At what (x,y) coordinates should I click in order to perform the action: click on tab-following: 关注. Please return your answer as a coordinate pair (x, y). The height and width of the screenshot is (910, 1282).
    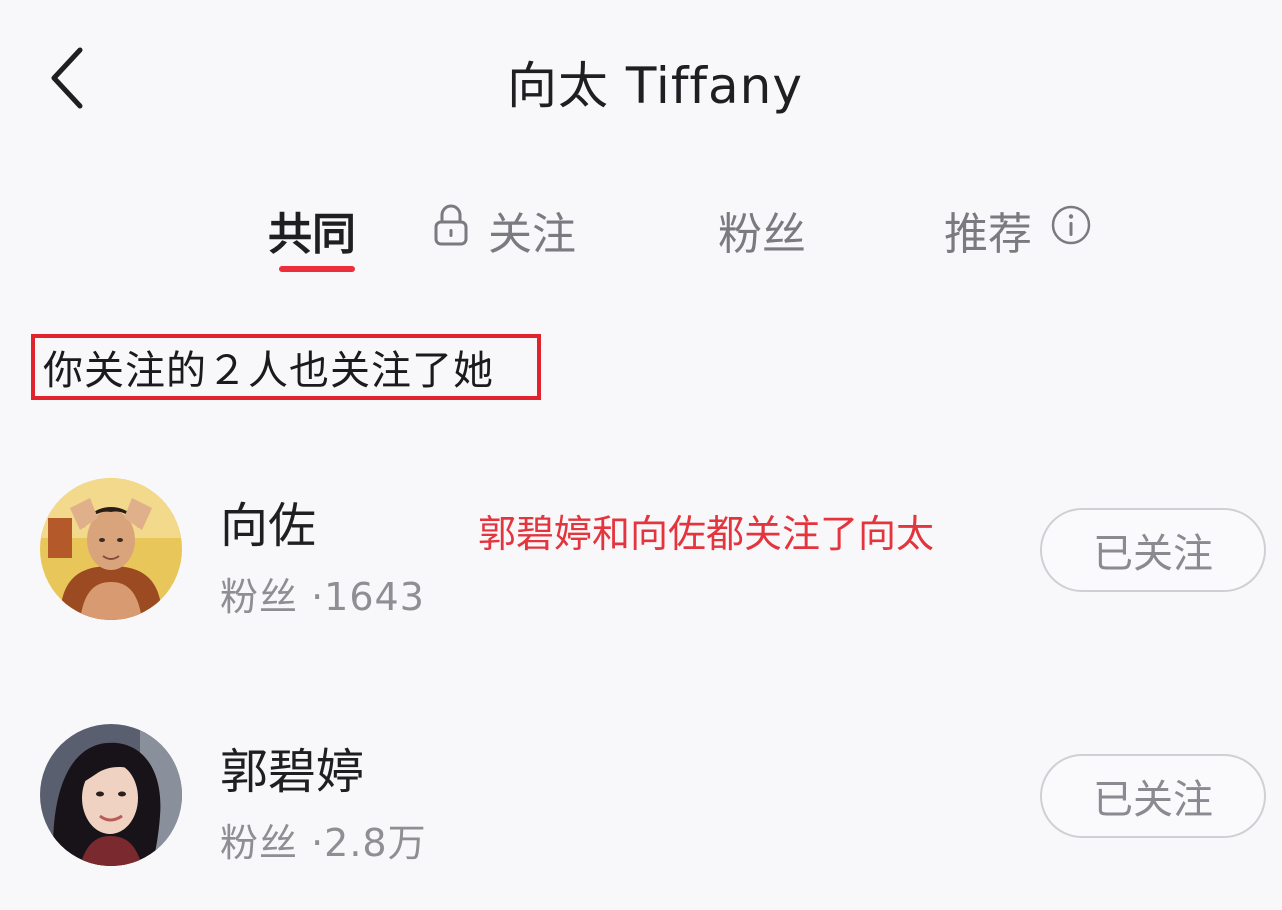
    Looking at the image, I should click on (504, 230).